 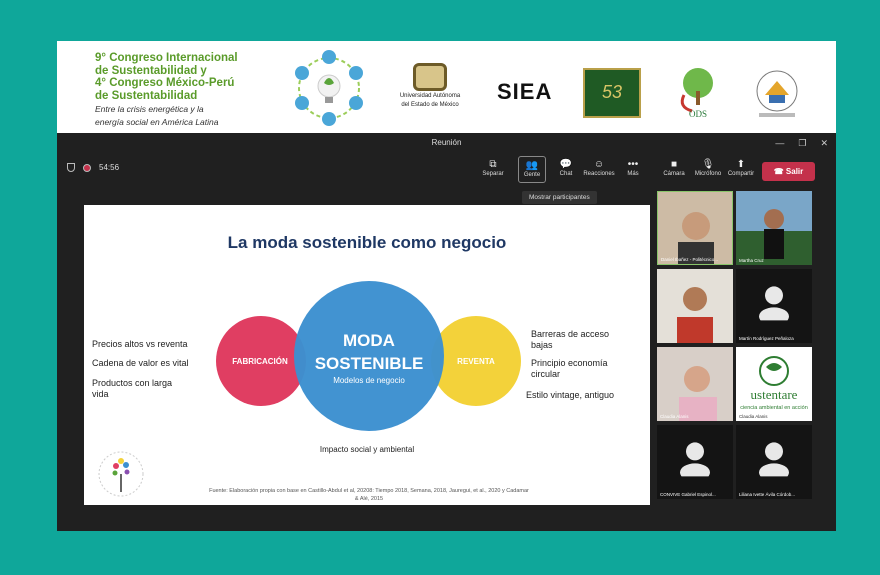 What do you see at coordinates (493, 164) in the screenshot?
I see `popout-icon: ⧉` at bounding box center [493, 164].